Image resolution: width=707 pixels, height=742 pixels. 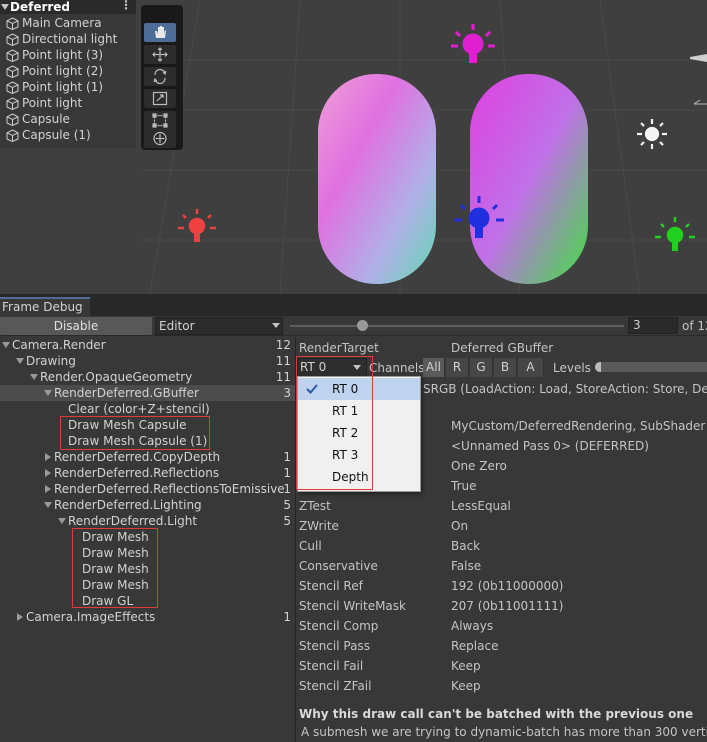 I want to click on tree-row: RenderDeferred.GBuffer 3, so click(x=148, y=393).